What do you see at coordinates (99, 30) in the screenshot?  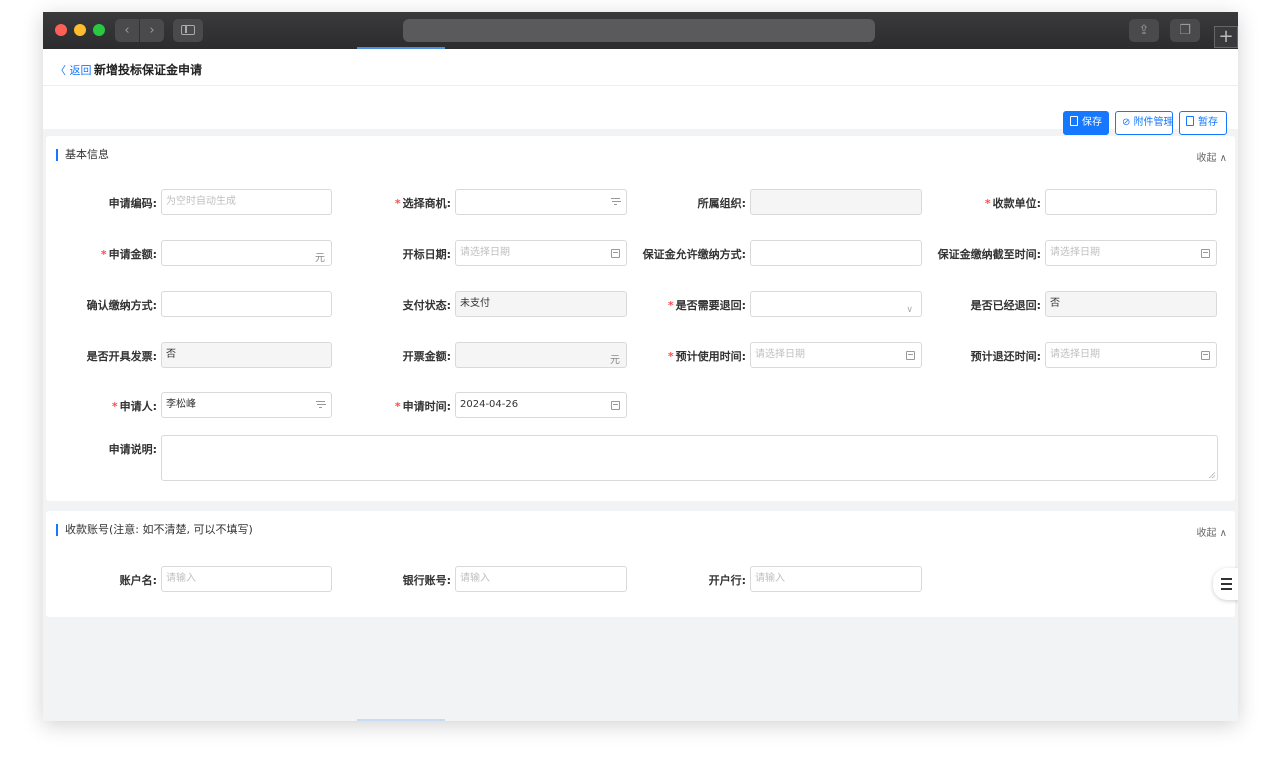 I see `maximize-window-button` at bounding box center [99, 30].